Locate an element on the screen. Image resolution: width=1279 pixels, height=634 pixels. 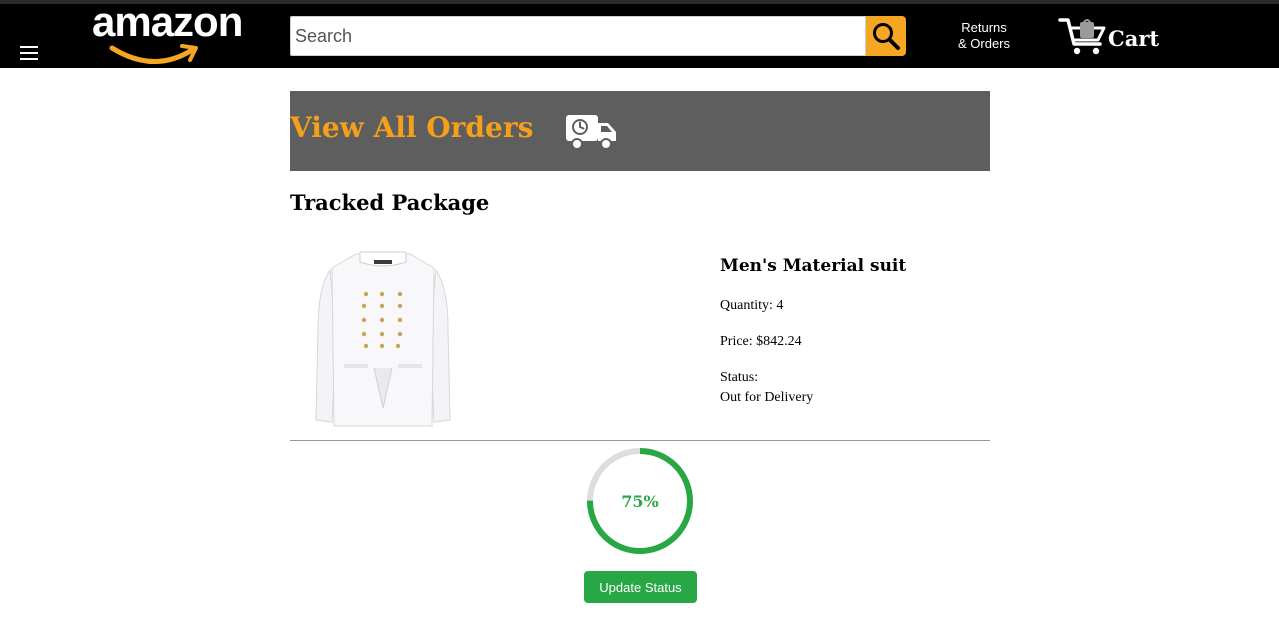
progress-percentage: 75% is located at coordinates (640, 501).